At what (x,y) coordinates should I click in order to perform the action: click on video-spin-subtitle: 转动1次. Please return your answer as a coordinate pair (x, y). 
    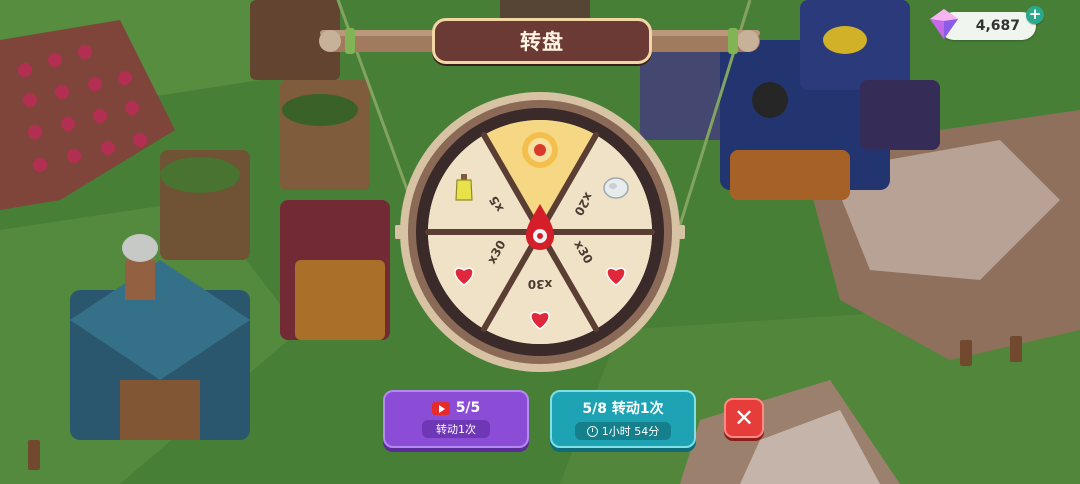
    Looking at the image, I should click on (456, 429).